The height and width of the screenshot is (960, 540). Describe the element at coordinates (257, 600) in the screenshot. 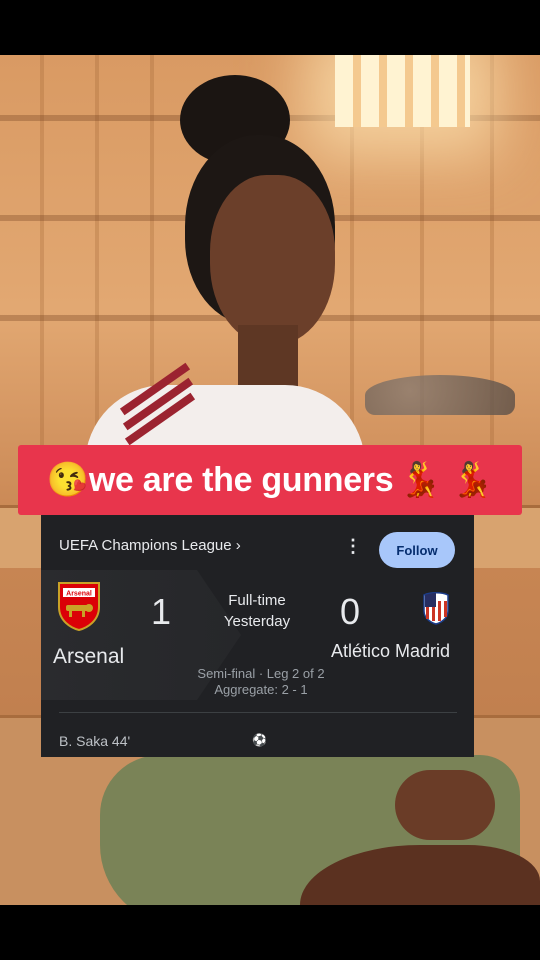

I see `status-text: Full-time` at that location.